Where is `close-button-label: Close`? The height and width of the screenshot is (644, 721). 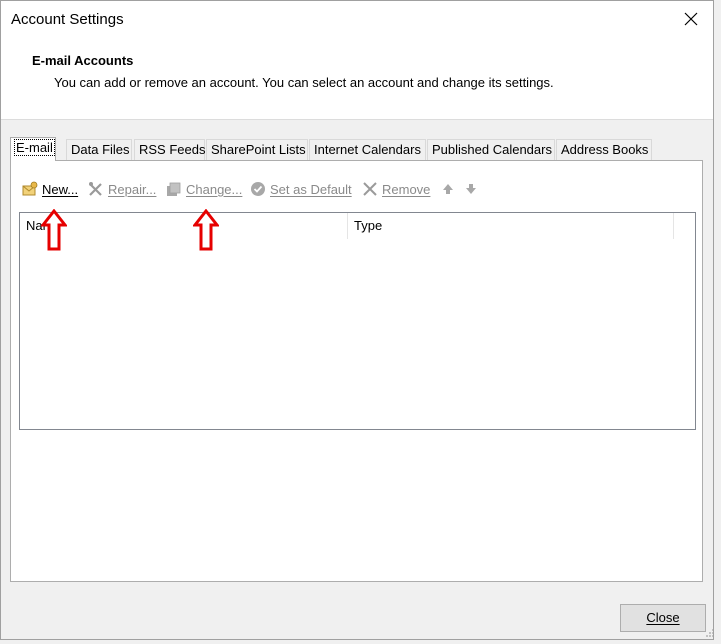
close-button-label: Close is located at coordinates (663, 617).